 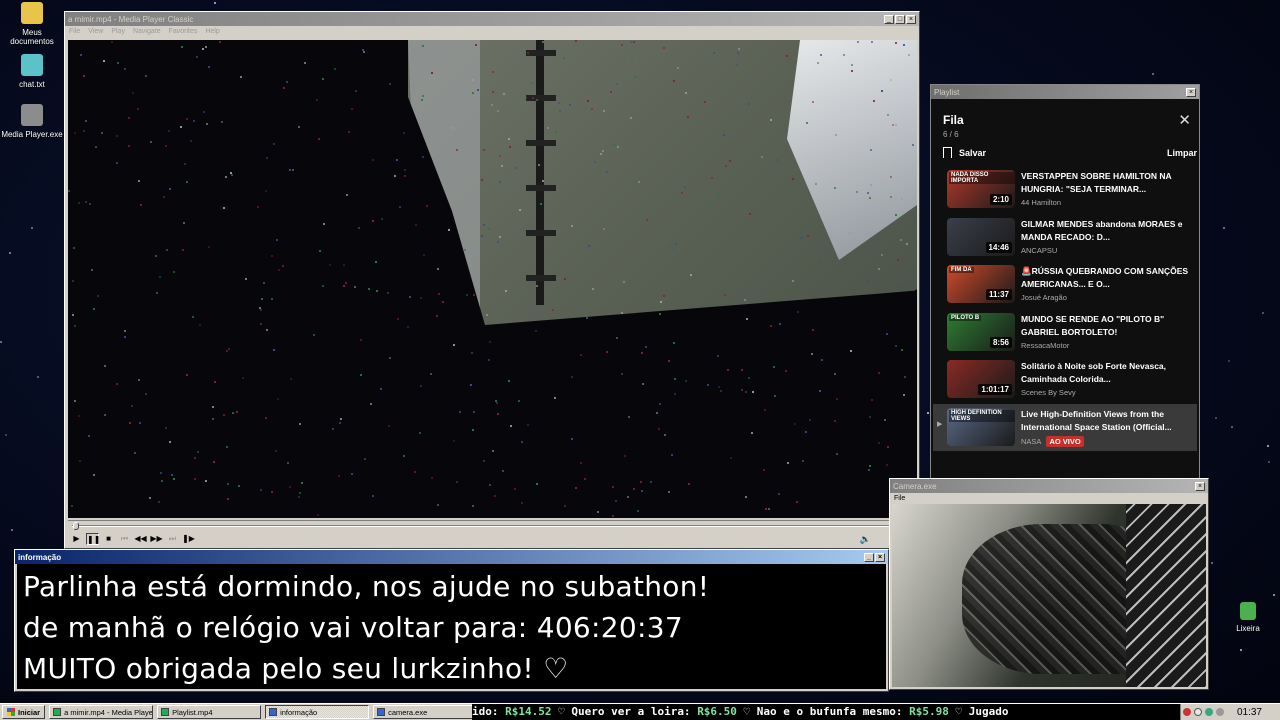 I want to click on camera-titlebar: Camera.exe ×, so click(x=1049, y=486).